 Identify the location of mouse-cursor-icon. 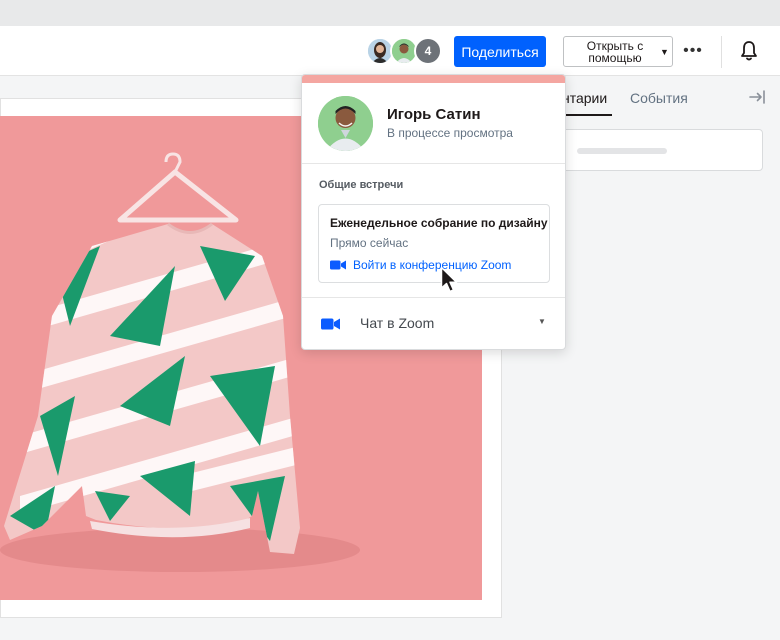
(449, 279).